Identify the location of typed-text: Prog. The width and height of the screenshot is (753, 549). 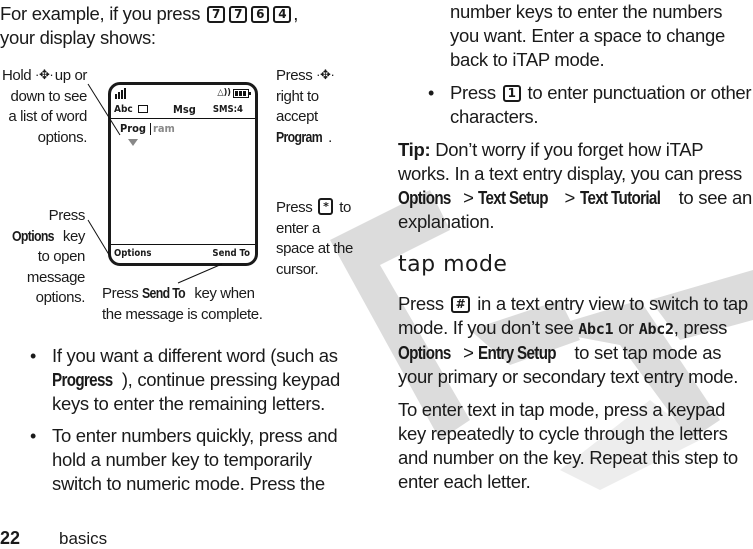
(133, 128).